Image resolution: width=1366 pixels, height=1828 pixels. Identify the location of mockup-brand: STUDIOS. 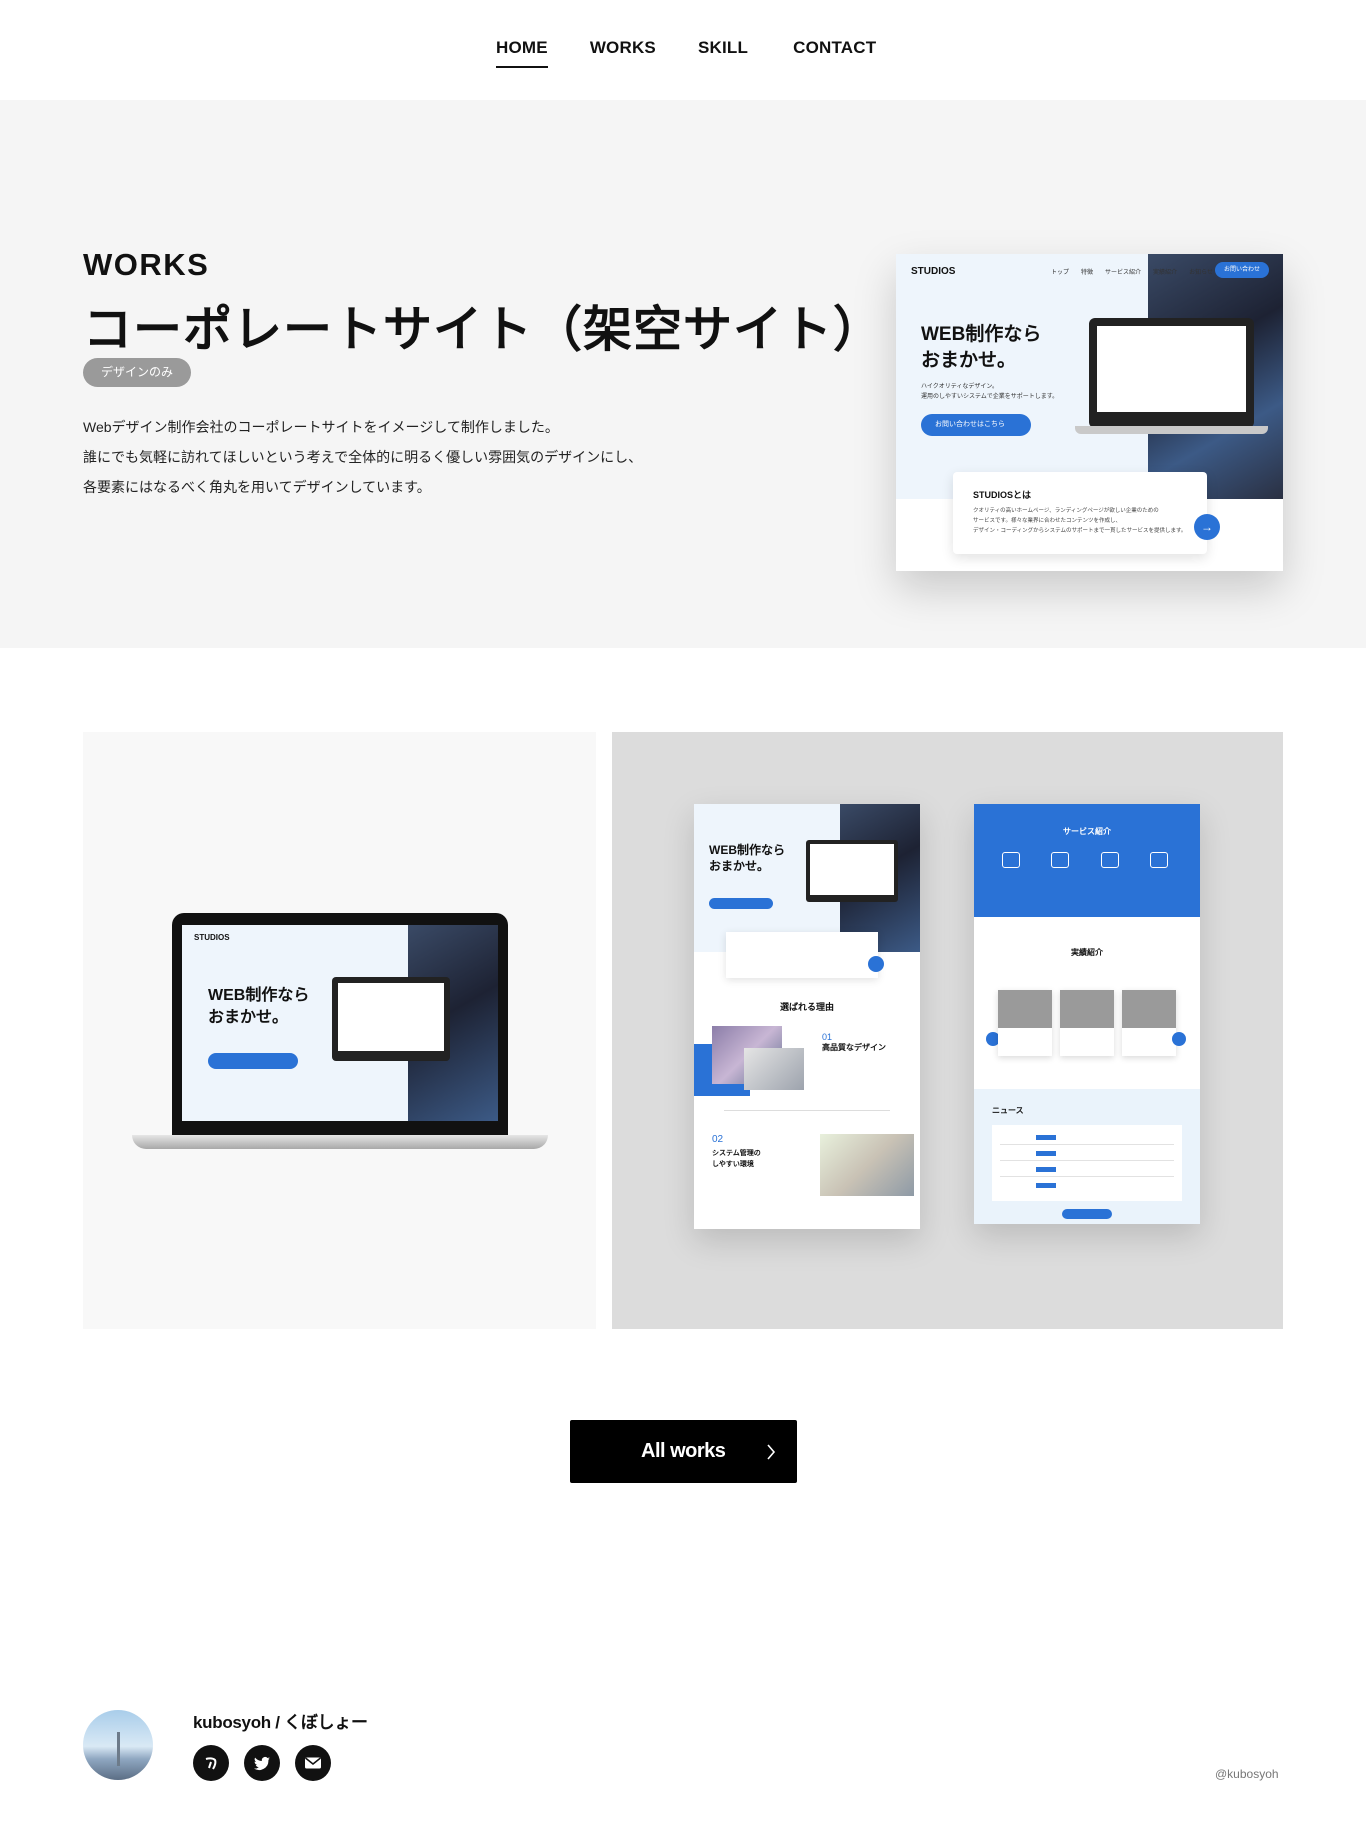
(933, 271).